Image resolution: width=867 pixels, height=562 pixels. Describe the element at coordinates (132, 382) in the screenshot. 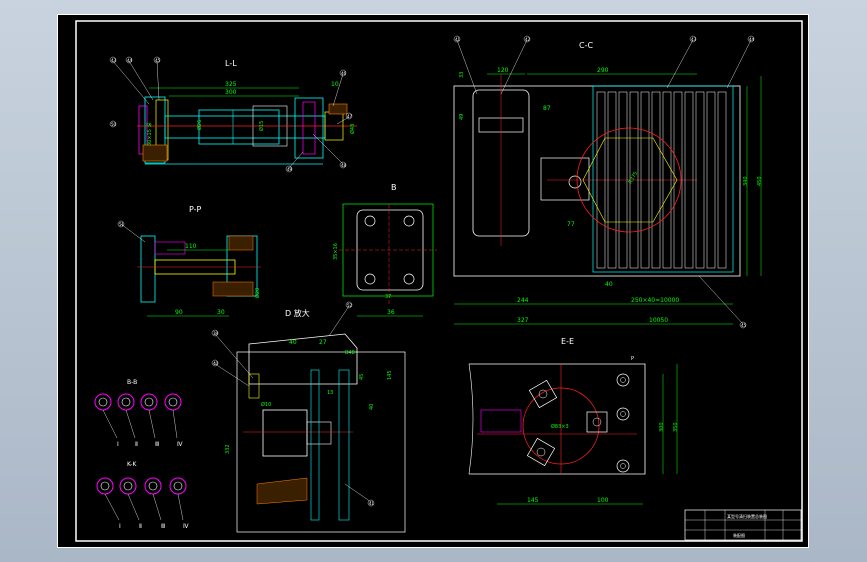

I see `view-bb-title: B-B` at that location.